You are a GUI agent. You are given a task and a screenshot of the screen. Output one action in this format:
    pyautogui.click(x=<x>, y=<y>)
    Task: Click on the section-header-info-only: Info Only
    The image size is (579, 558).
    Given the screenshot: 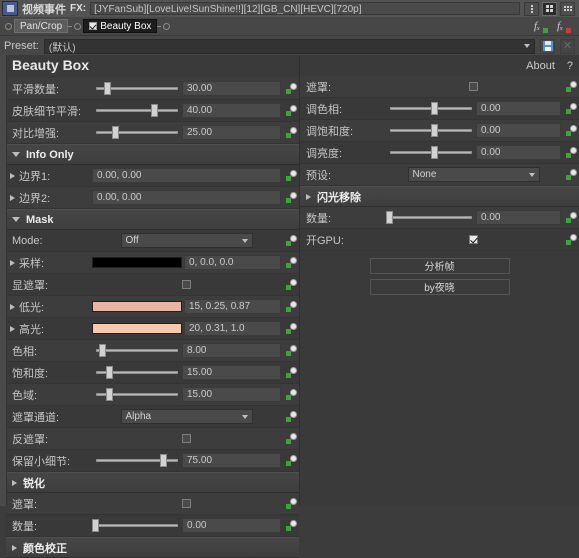 What is the action you would take?
    pyautogui.click(x=152, y=154)
    